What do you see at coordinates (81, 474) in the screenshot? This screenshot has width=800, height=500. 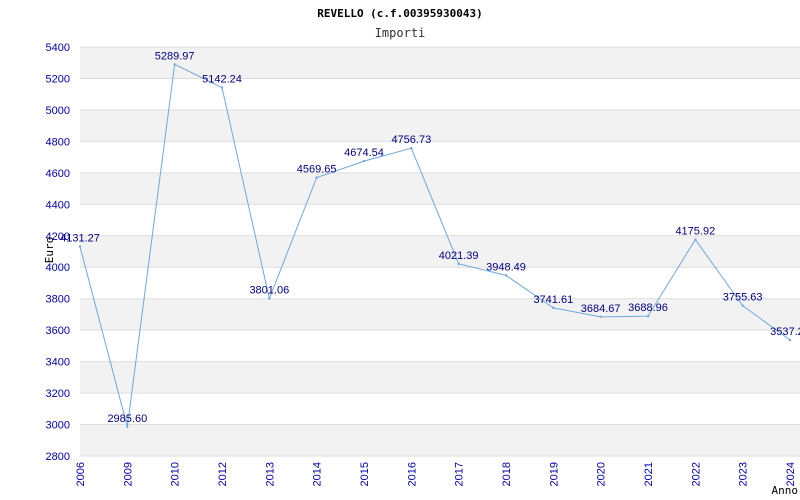 I see `x-tick-label: 2006` at bounding box center [81, 474].